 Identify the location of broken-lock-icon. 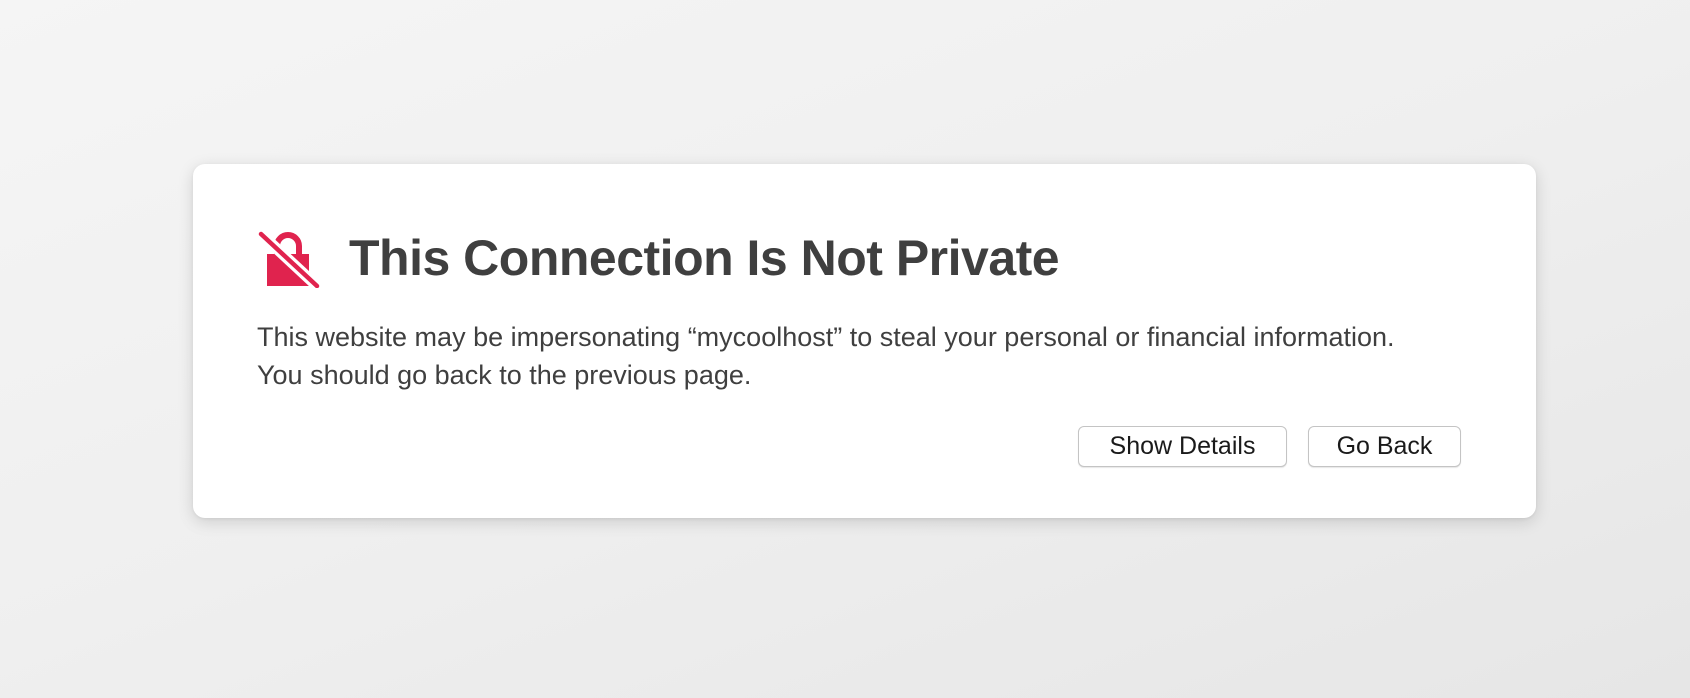
(289, 258).